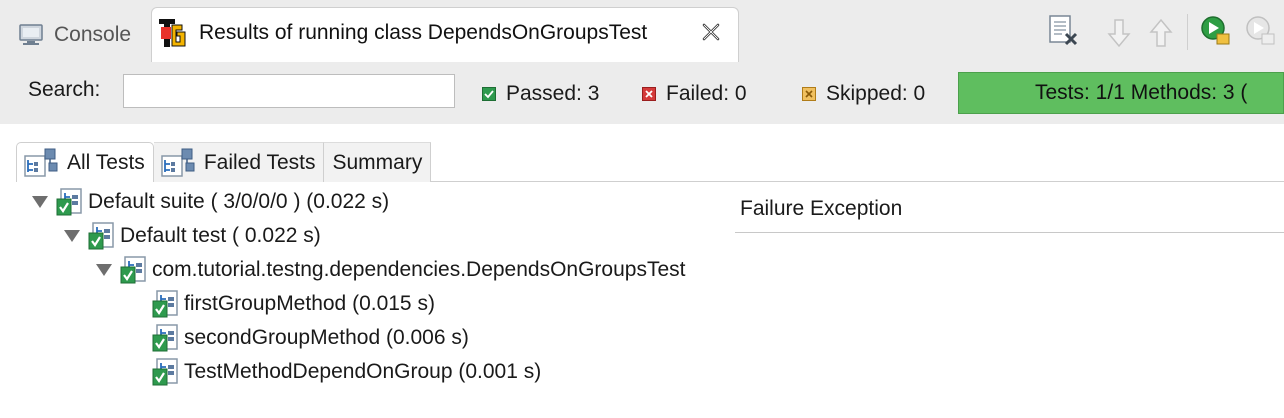  Describe the element at coordinates (1009, 232) in the screenshot. I see `failure-panel-divider` at that location.